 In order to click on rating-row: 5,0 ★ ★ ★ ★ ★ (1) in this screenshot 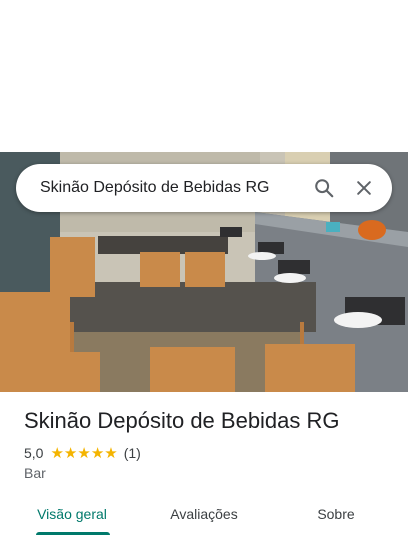, I will do `click(82, 453)`.